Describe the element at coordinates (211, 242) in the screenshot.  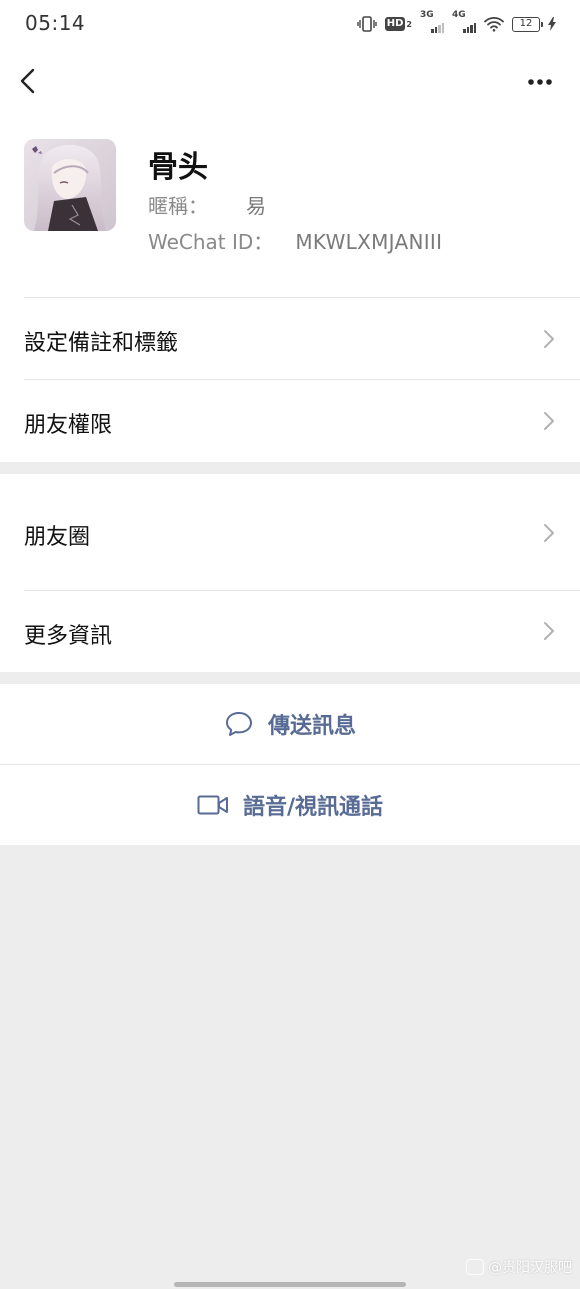
I see `wechat-id-label: WeChat ID：` at that location.